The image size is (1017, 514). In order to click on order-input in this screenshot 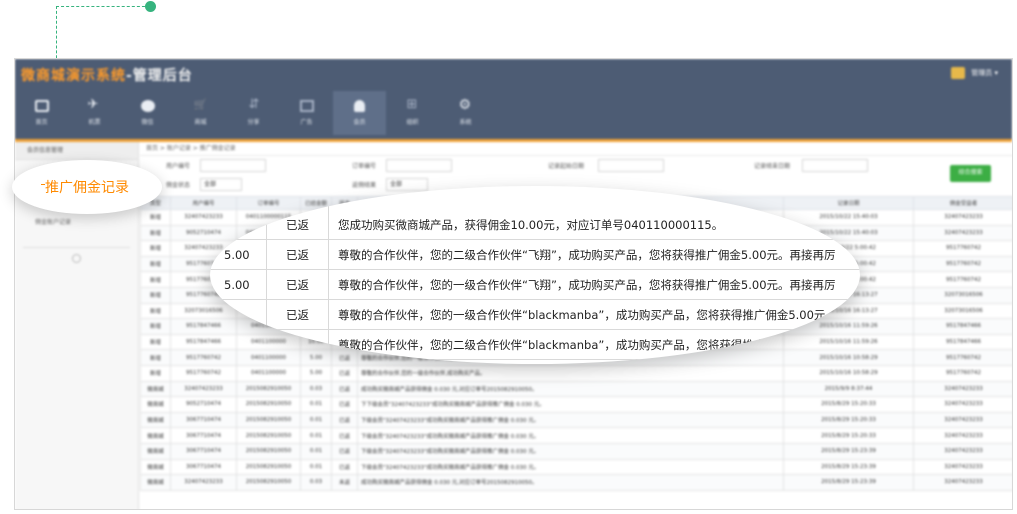, I will do `click(419, 165)`.